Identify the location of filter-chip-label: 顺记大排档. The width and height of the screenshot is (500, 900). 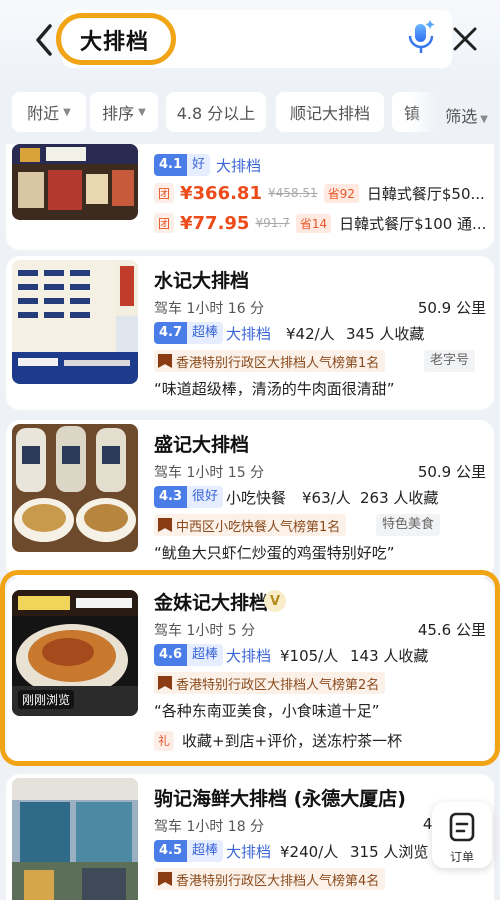
(329, 113).